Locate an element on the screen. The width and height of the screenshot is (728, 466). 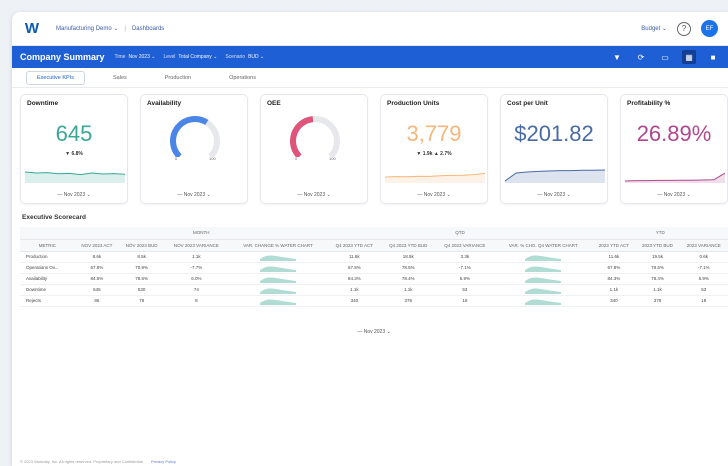
budget-dropdown: Budget ⌄ is located at coordinates (654, 28).